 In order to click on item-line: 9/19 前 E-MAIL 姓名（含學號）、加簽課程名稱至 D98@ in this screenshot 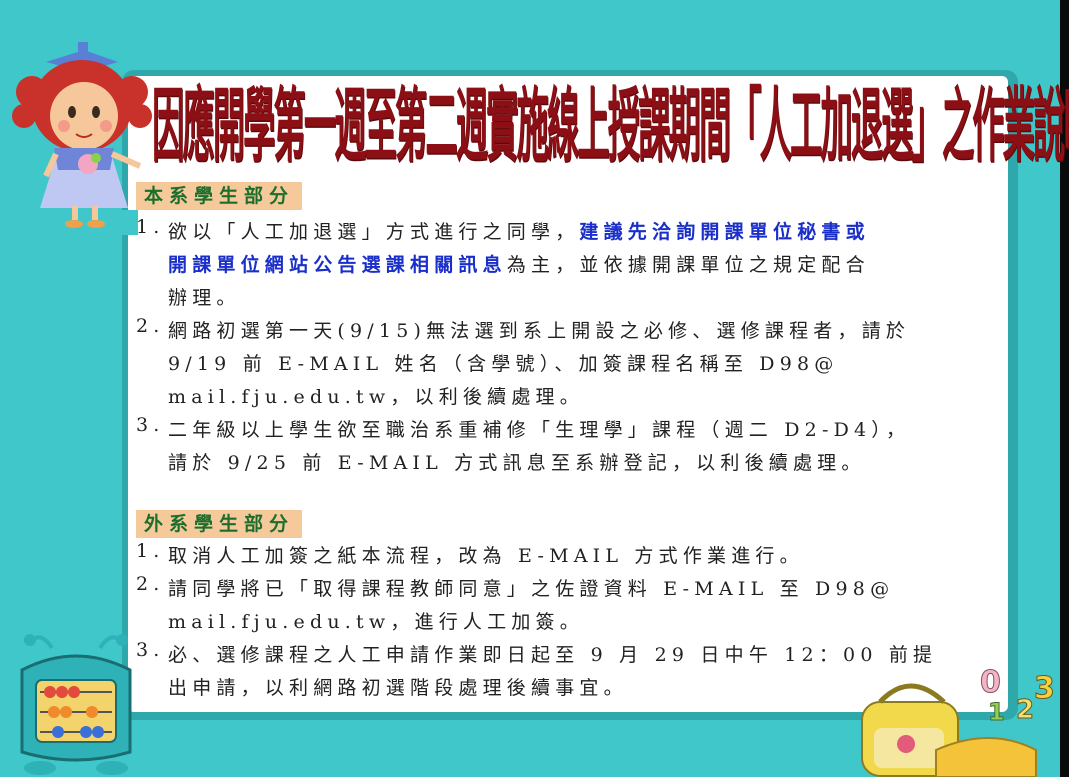, I will do `click(503, 364)`.